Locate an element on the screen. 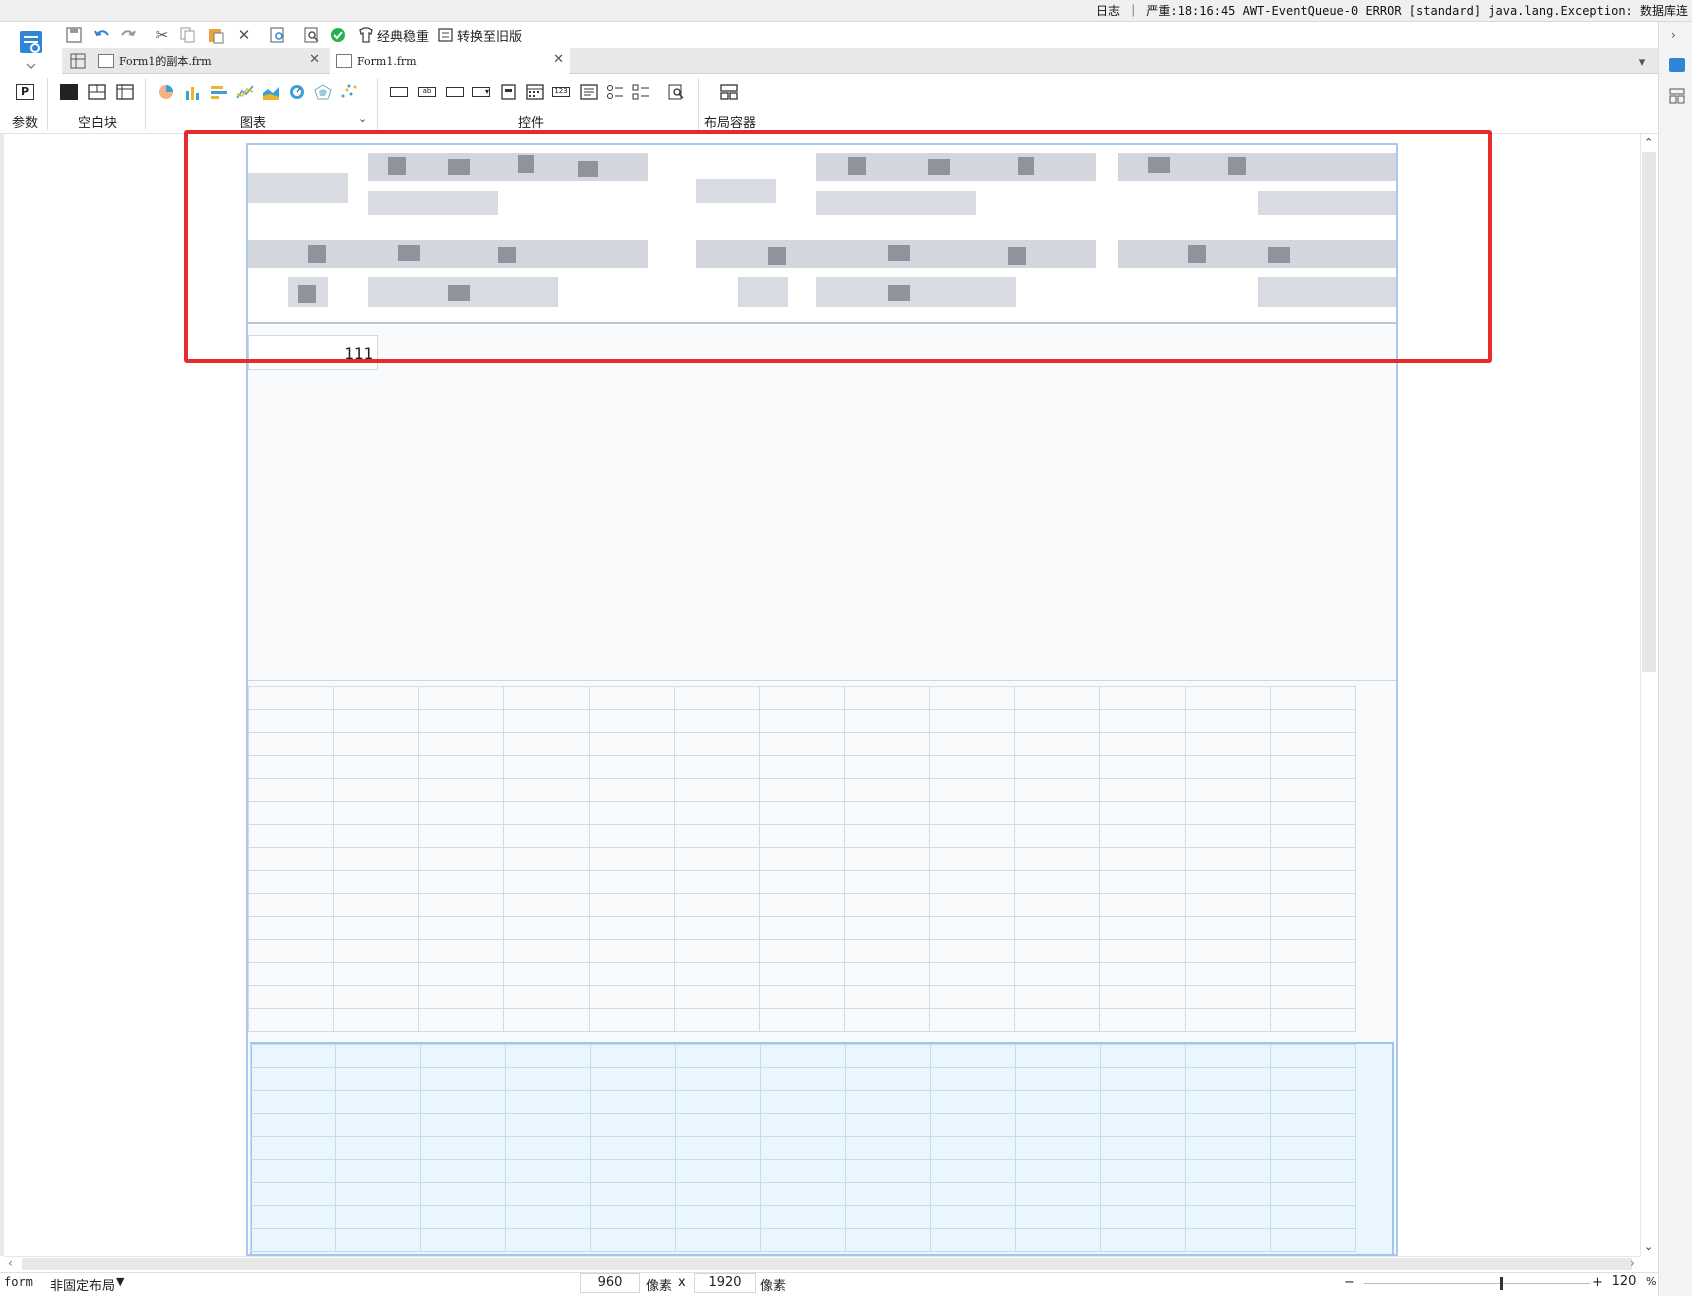 Image resolution: width=1692 pixels, height=1296 pixels. close-icon: ✕ is located at coordinates (314, 59).